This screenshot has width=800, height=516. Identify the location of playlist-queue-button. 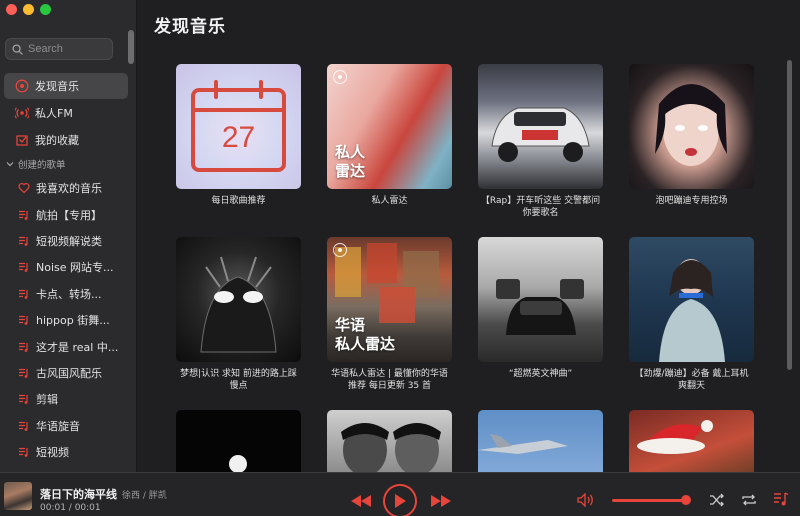
(781, 499).